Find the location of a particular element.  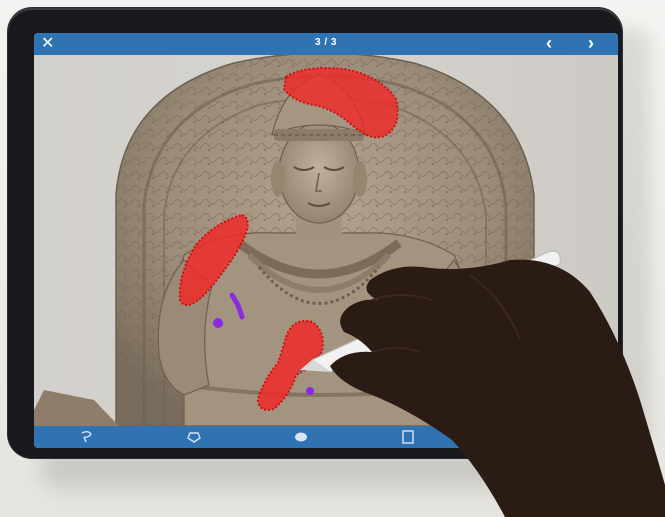

top-bar: ✕ 3 / 3 ‹ › is located at coordinates (326, 44).